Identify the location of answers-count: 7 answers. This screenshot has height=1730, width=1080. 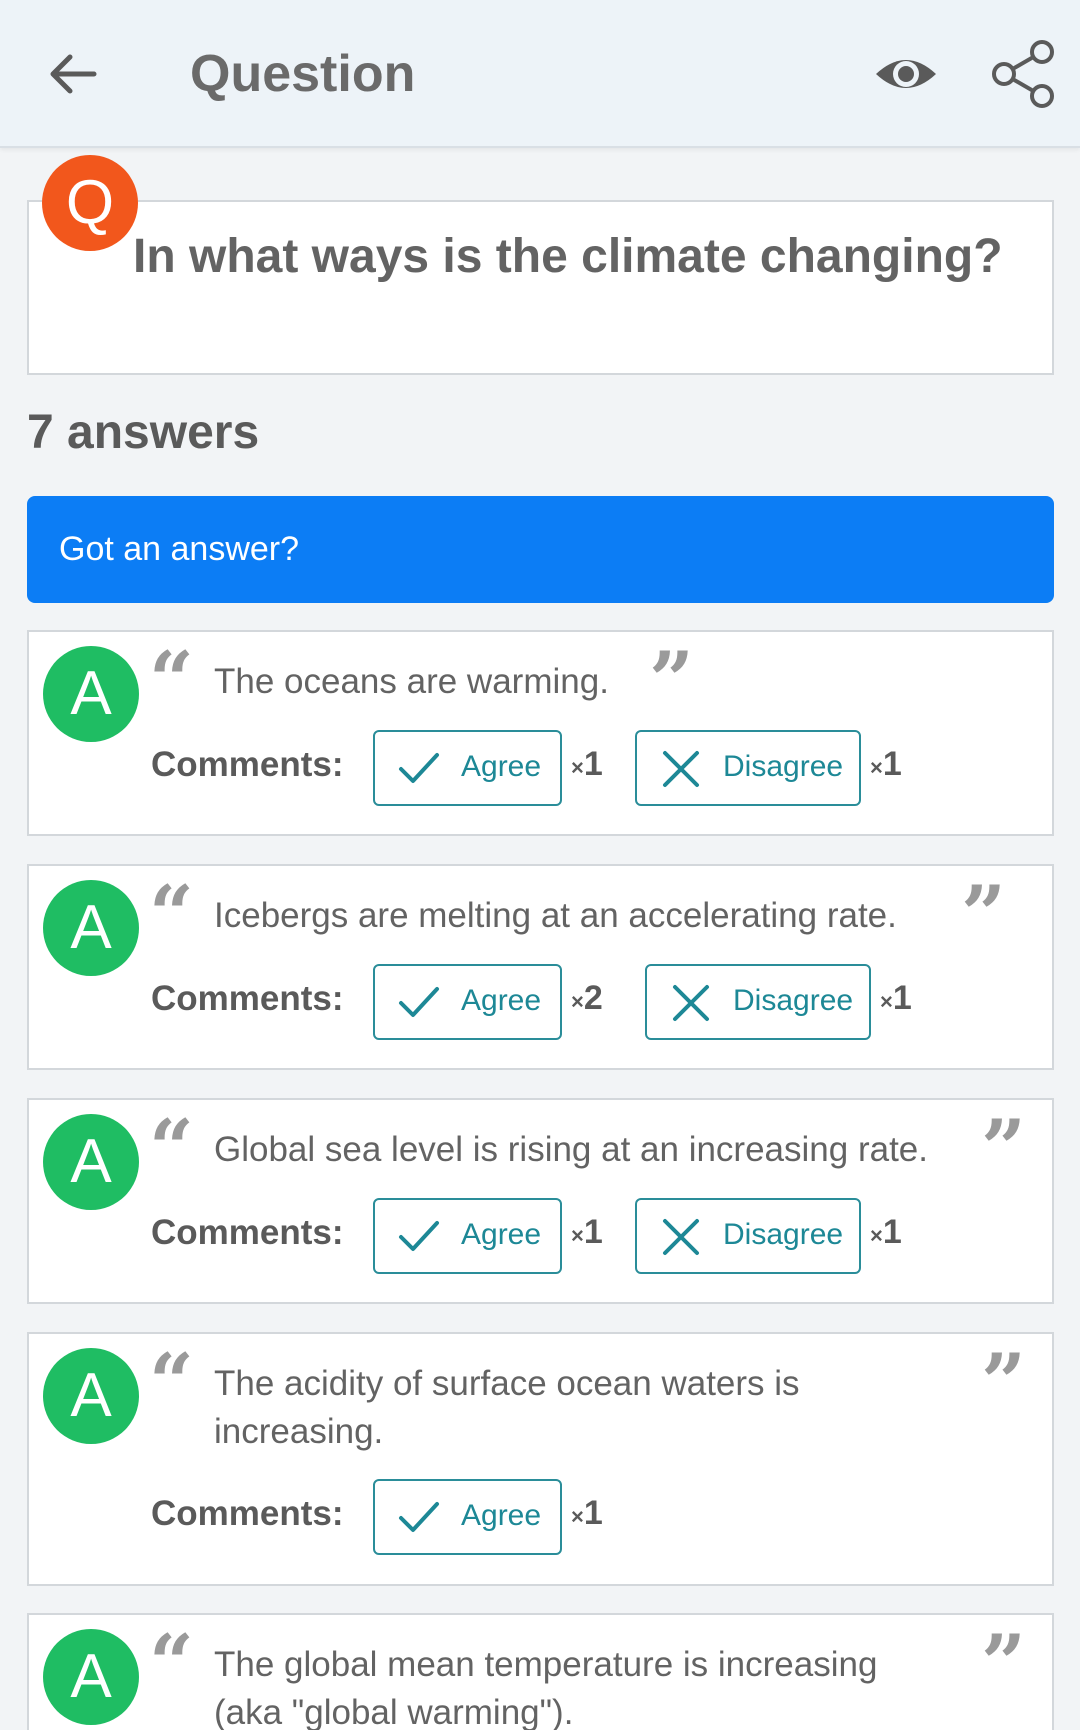
(143, 432).